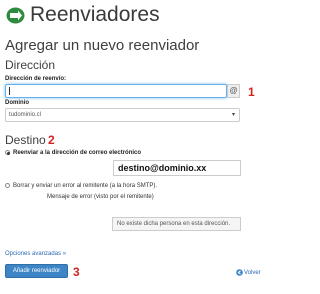 The height and width of the screenshot is (294, 320). Describe the element at coordinates (233, 91) in the screenshot. I see `at-addon: @` at that location.